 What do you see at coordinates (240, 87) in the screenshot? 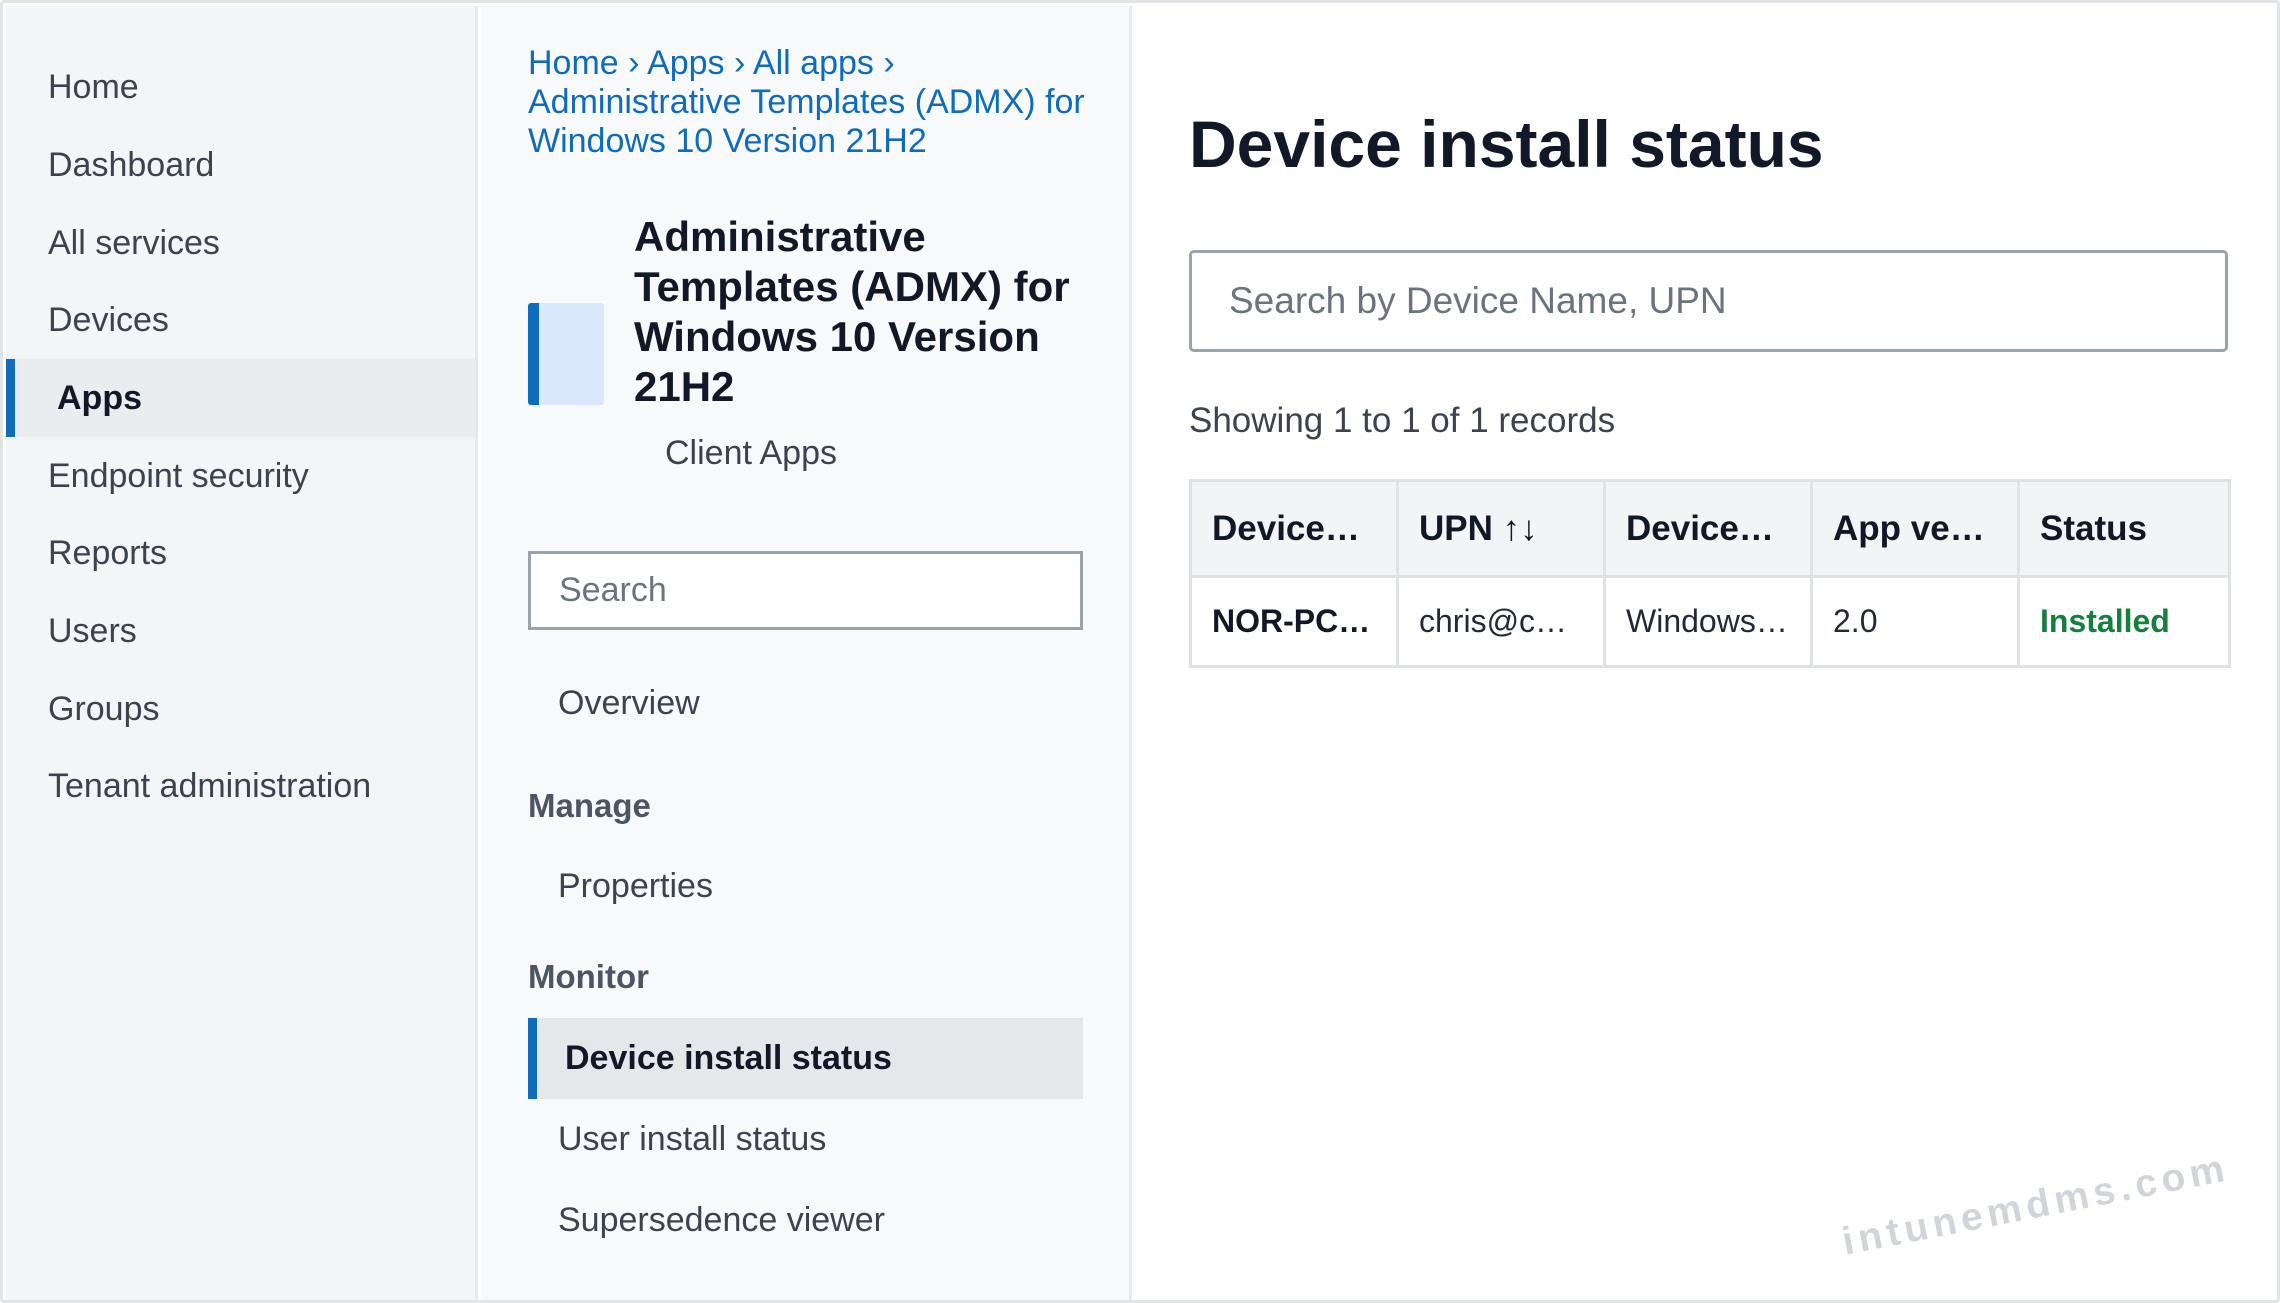
I see `nav-item-home: Home` at bounding box center [240, 87].